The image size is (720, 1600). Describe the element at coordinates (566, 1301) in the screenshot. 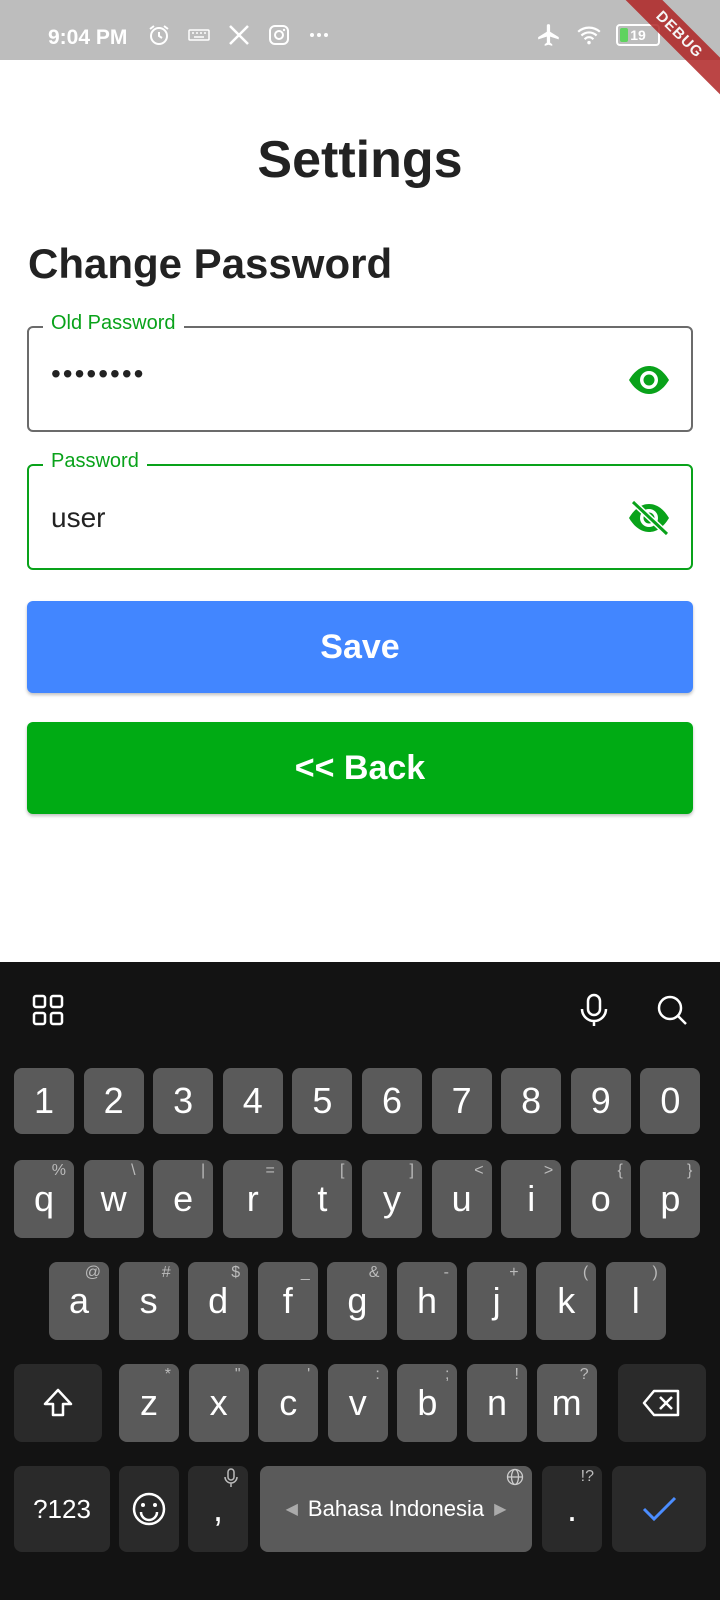

I see `key-k: k(` at that location.